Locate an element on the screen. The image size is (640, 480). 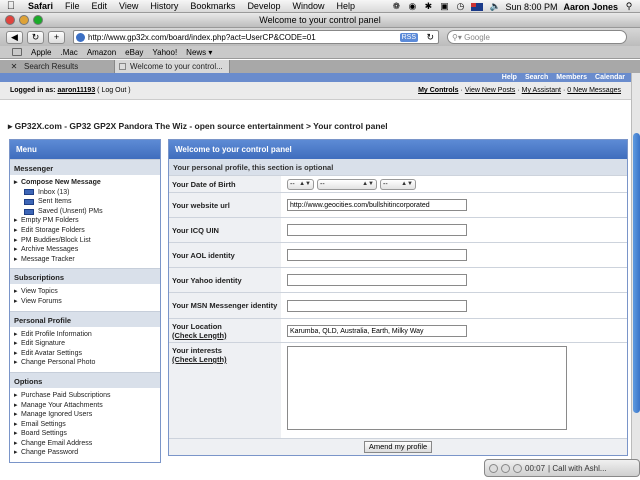
menu-item: ▸ PM Buddies/Block List is located at coordinates (85, 241).